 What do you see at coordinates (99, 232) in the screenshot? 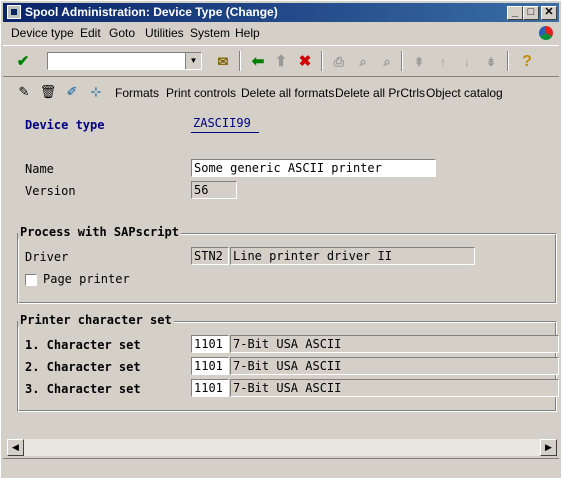
I see `process-group-title: Process with SAPscript` at bounding box center [99, 232].